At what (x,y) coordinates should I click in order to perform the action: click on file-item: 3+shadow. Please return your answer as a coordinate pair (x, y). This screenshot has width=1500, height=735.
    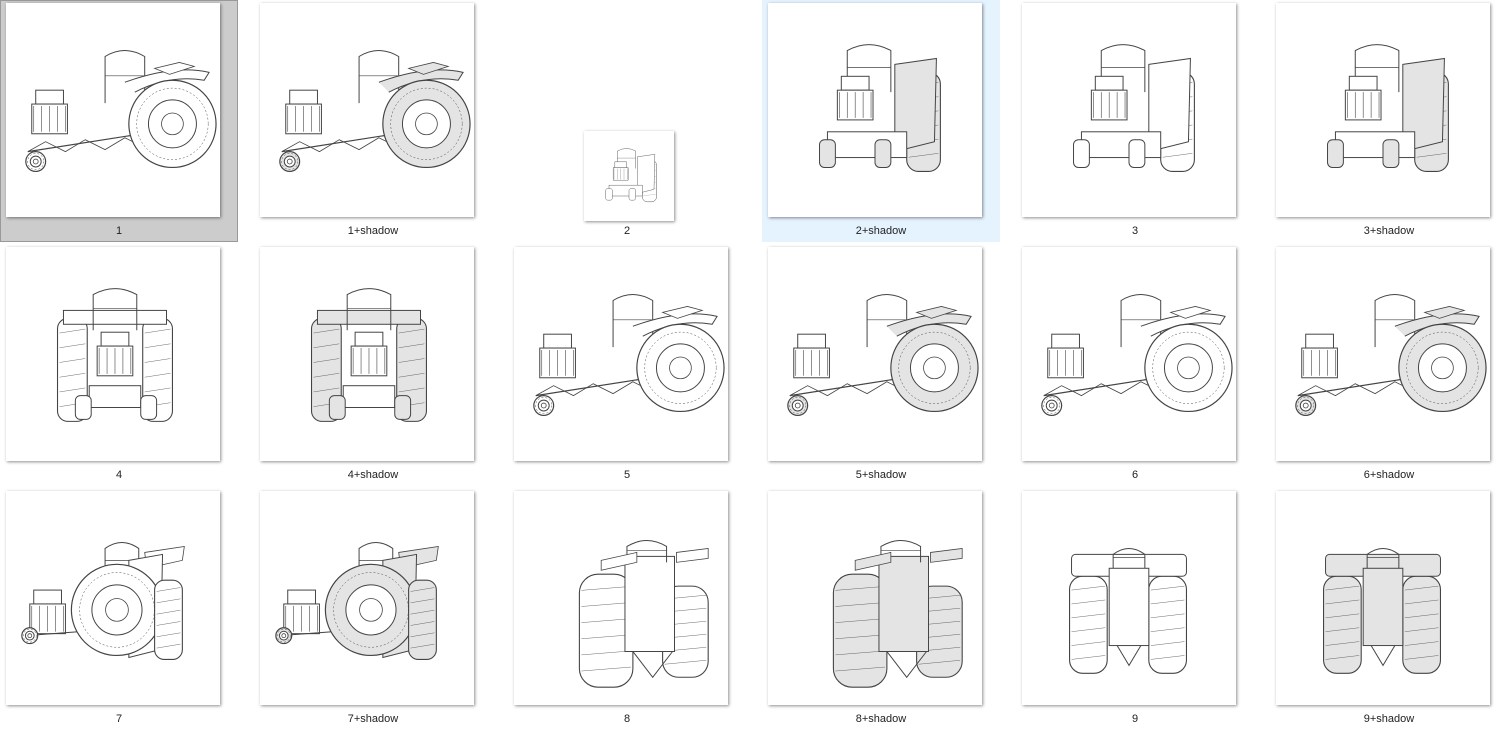
    Looking at the image, I should click on (1385, 121).